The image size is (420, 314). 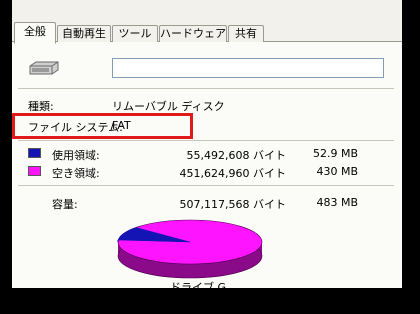 What do you see at coordinates (44, 68) in the screenshot?
I see `removable-drive-icon` at bounding box center [44, 68].